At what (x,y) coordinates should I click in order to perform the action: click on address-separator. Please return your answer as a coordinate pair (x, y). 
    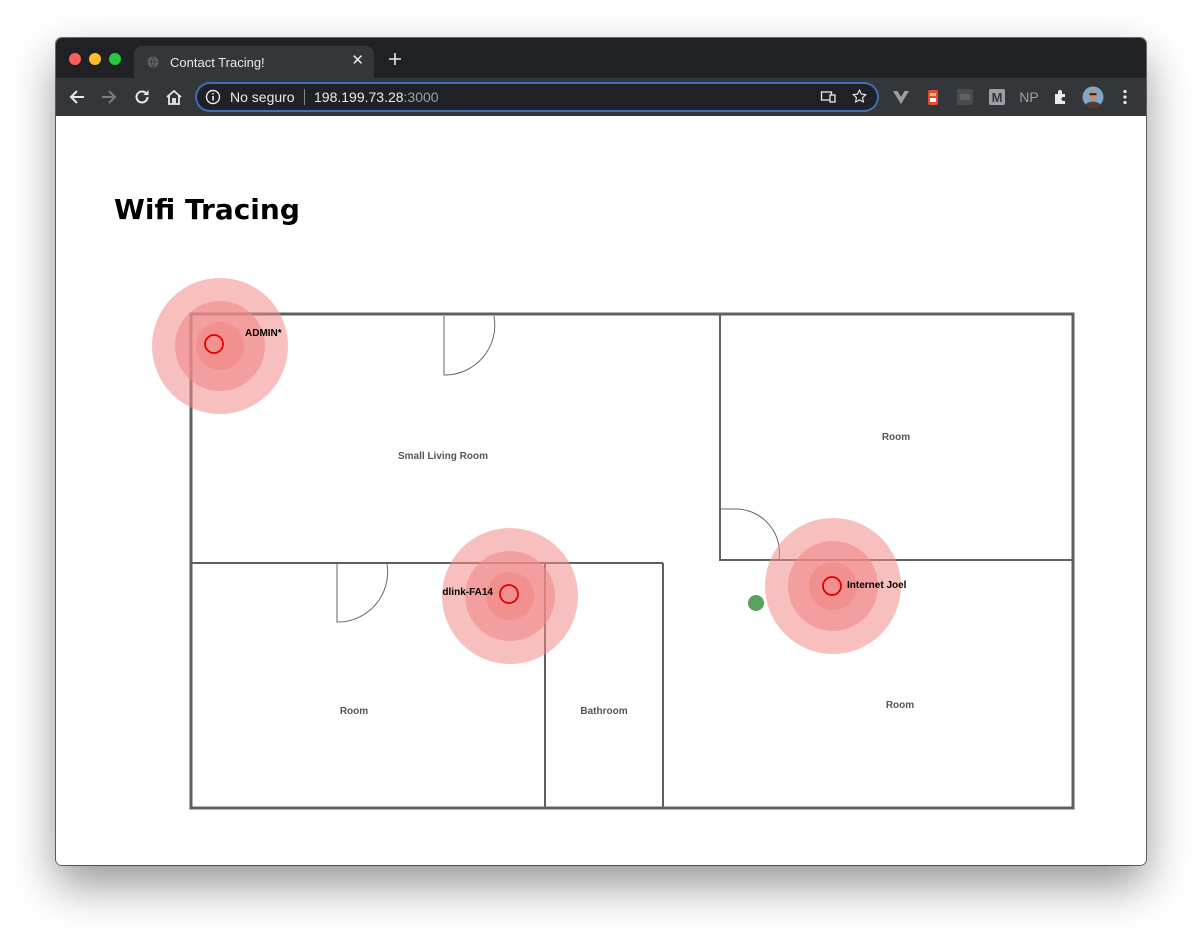
    Looking at the image, I should click on (304, 97).